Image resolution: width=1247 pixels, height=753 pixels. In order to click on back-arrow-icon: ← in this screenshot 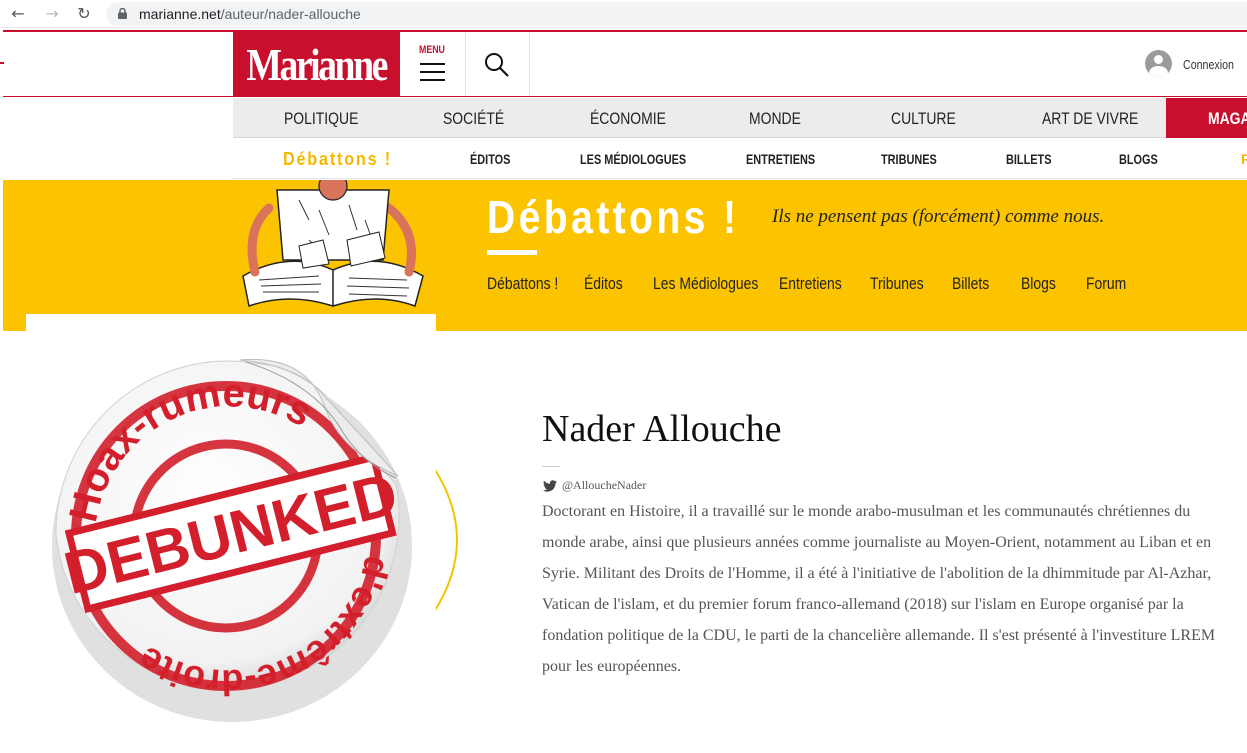, I will do `click(18, 14)`.